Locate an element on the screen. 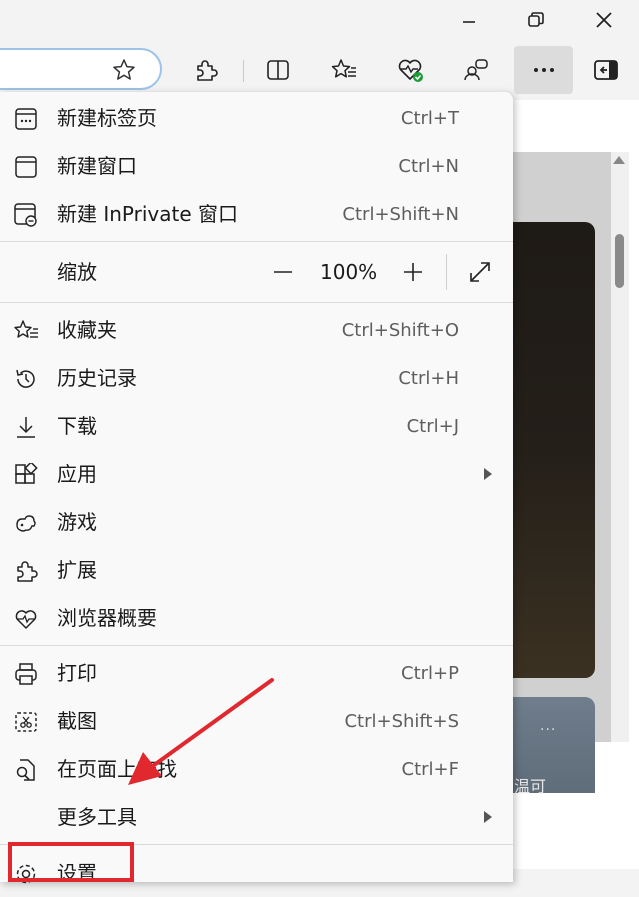  menu-item-shortcut: Ctrl+Shift+O is located at coordinates (400, 330).